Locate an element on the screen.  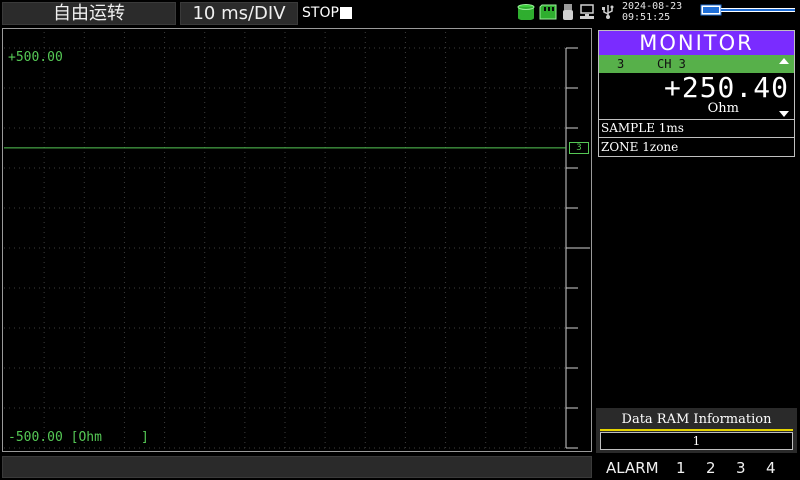
monitor-unit: Ohm is located at coordinates (723, 108).